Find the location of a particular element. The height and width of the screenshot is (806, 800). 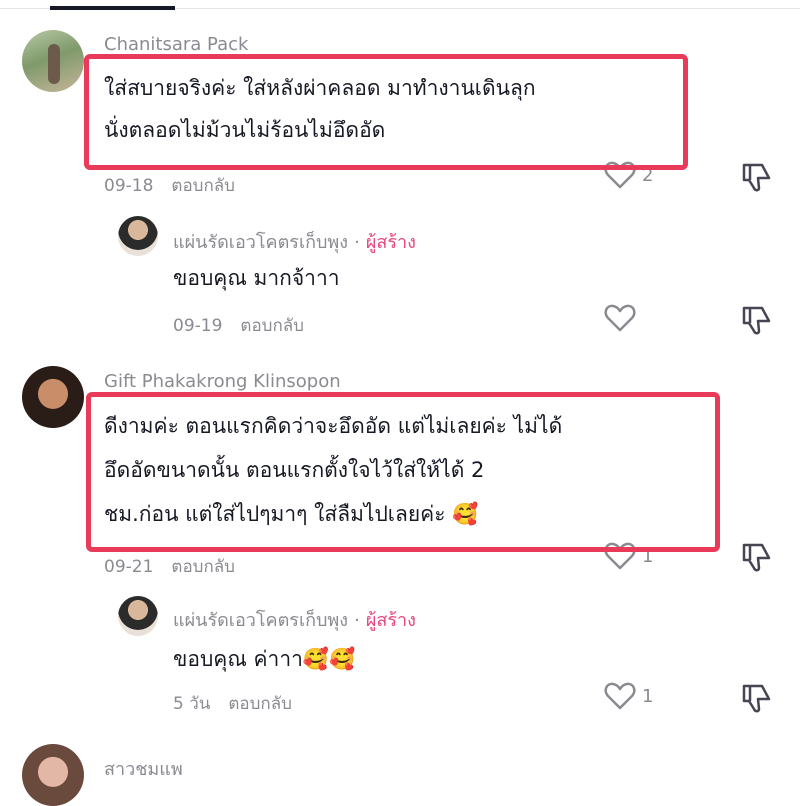

comment-meta: 09-21 ตอบกลับ is located at coordinates (169, 566).